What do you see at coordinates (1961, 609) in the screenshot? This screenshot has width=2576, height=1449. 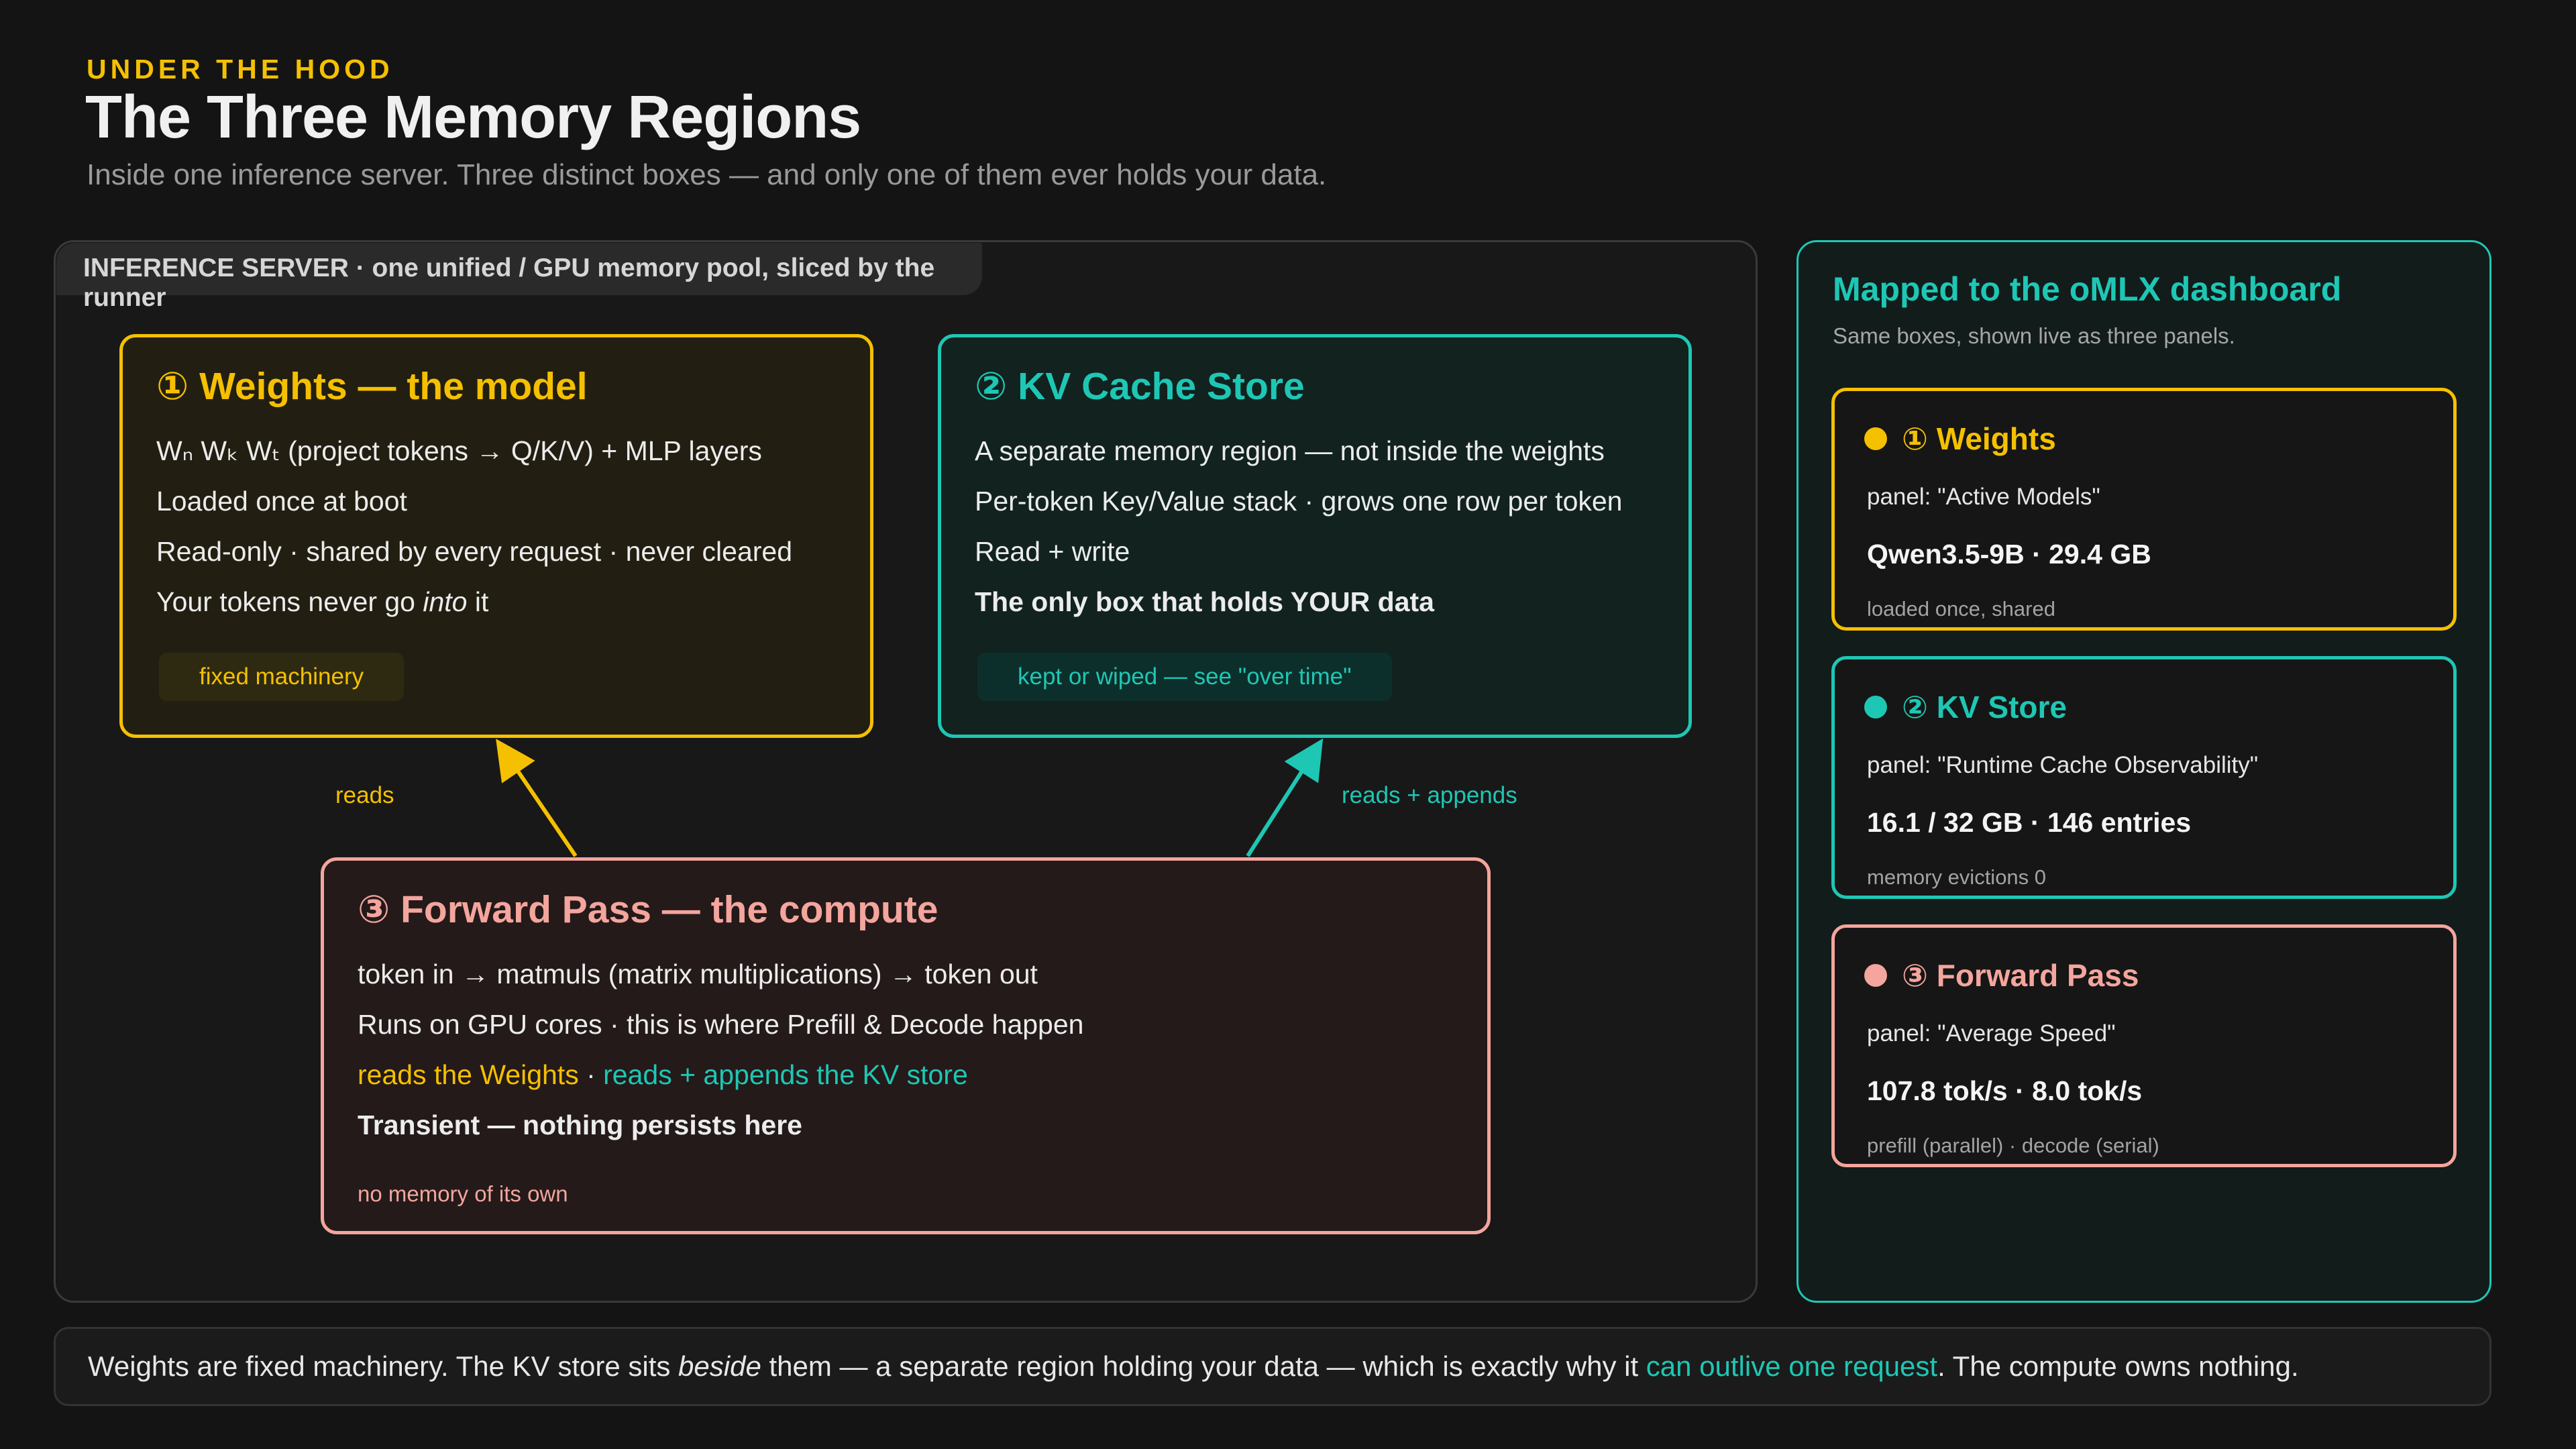 I see `card-weights-foot: loaded once, shared` at bounding box center [1961, 609].